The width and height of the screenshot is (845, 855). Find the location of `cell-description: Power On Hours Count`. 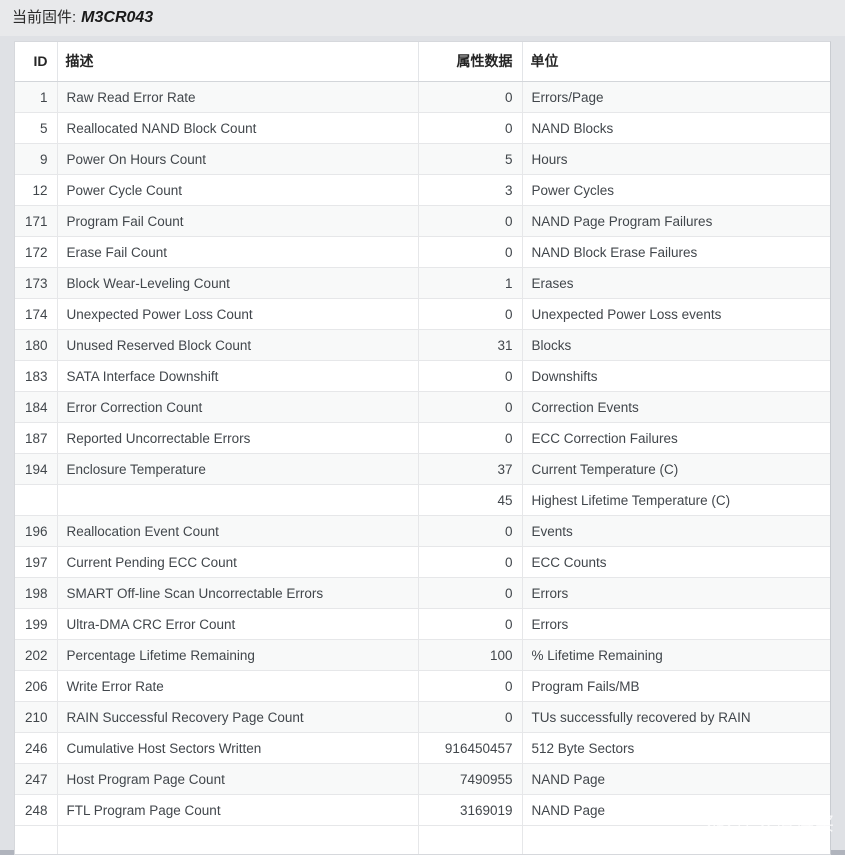

cell-description: Power On Hours Count is located at coordinates (238, 159).